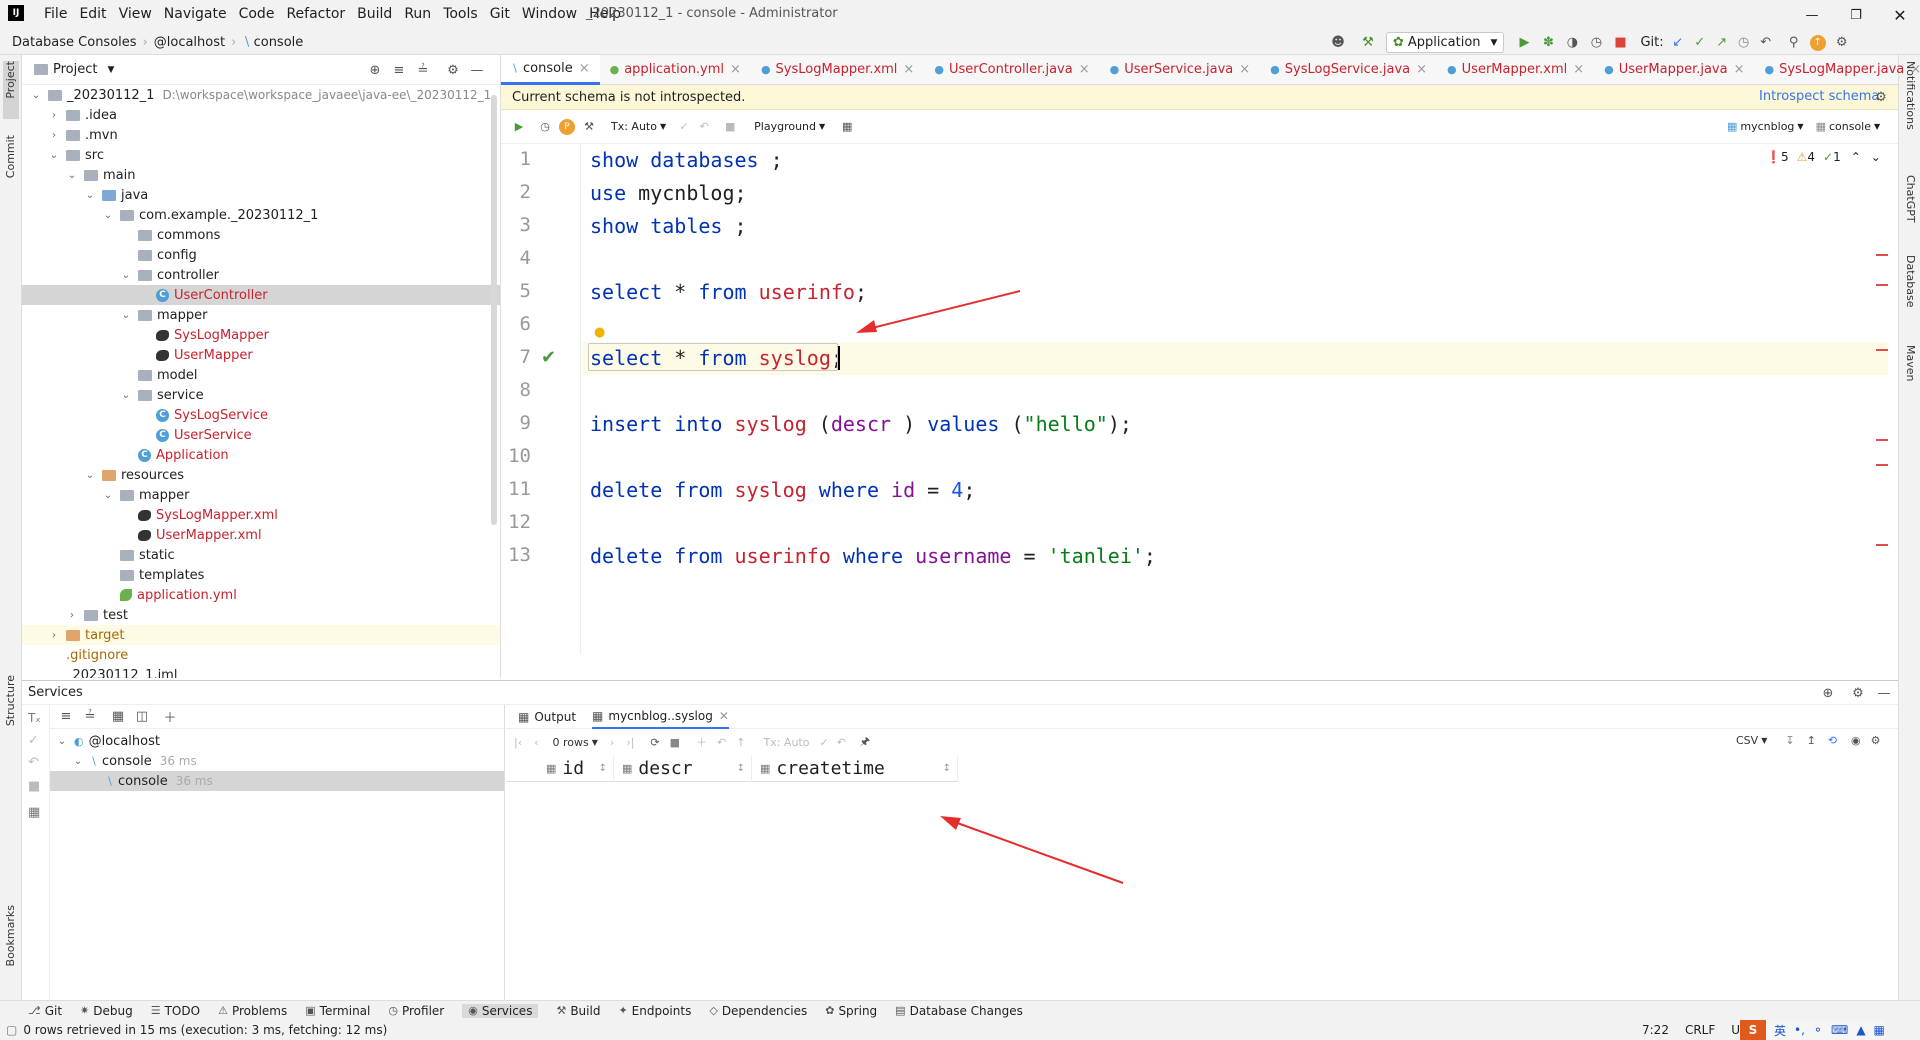  Describe the element at coordinates (261, 555) in the screenshot. I see `project-tree-item: static` at that location.